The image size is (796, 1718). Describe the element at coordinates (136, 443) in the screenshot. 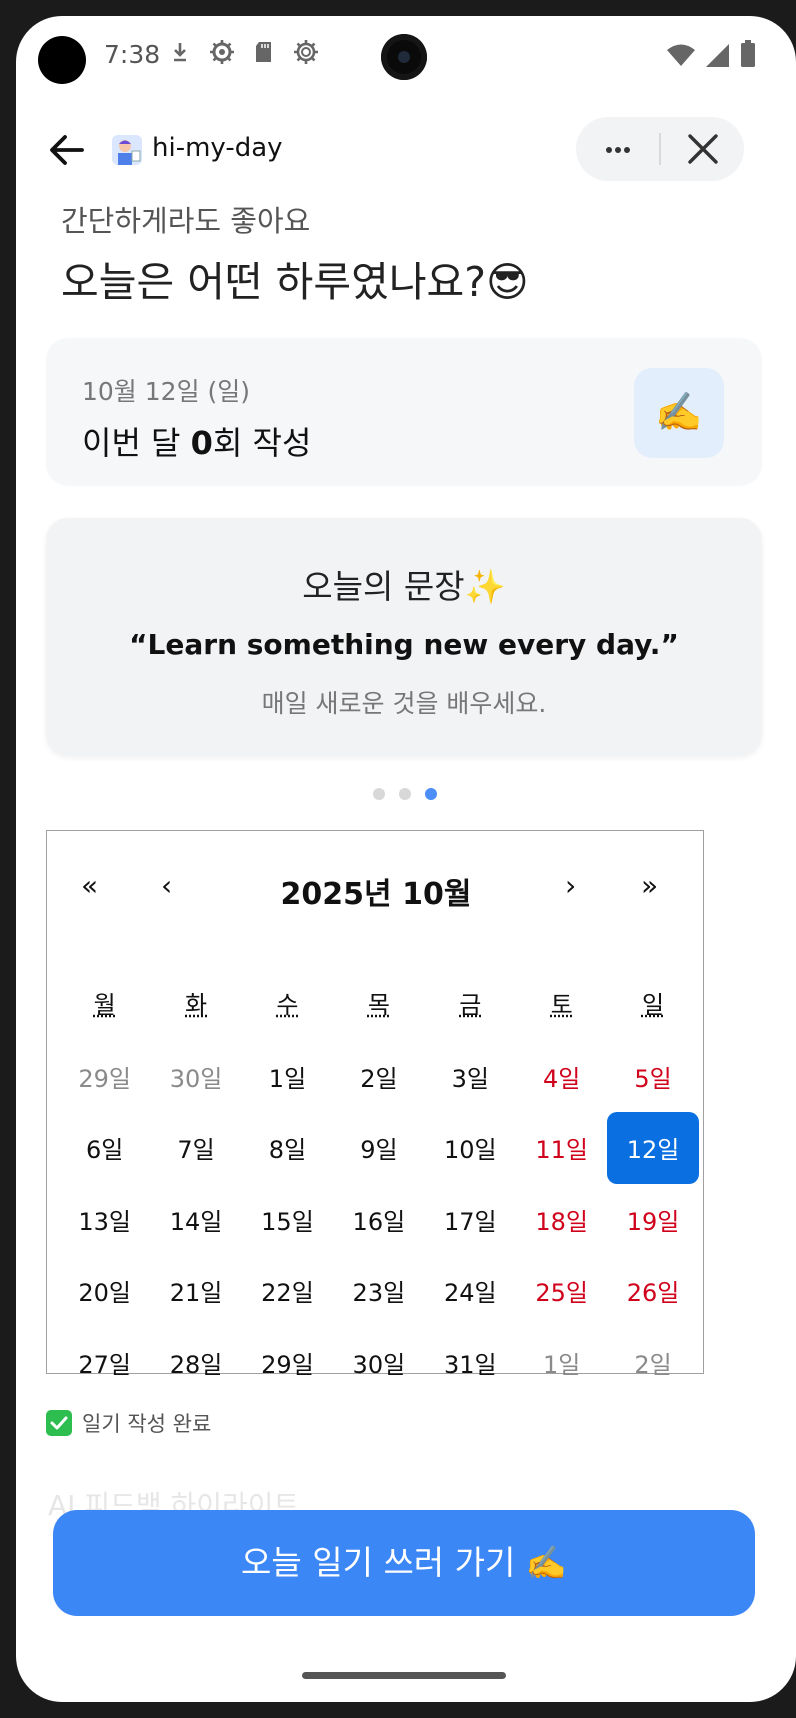

I see `count-prefix: 이번 달` at that location.